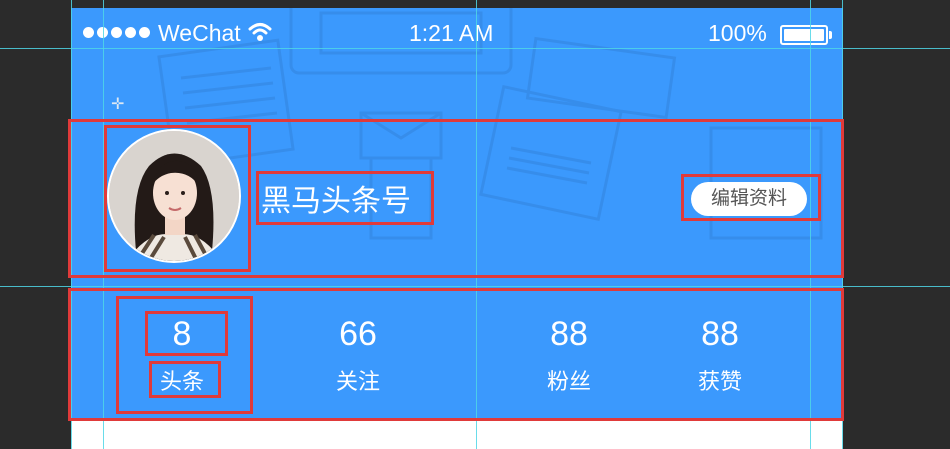 This screenshot has width=950, height=449. Describe the element at coordinates (451, 33) in the screenshot. I see `status-time: 1:21 AM` at that location.